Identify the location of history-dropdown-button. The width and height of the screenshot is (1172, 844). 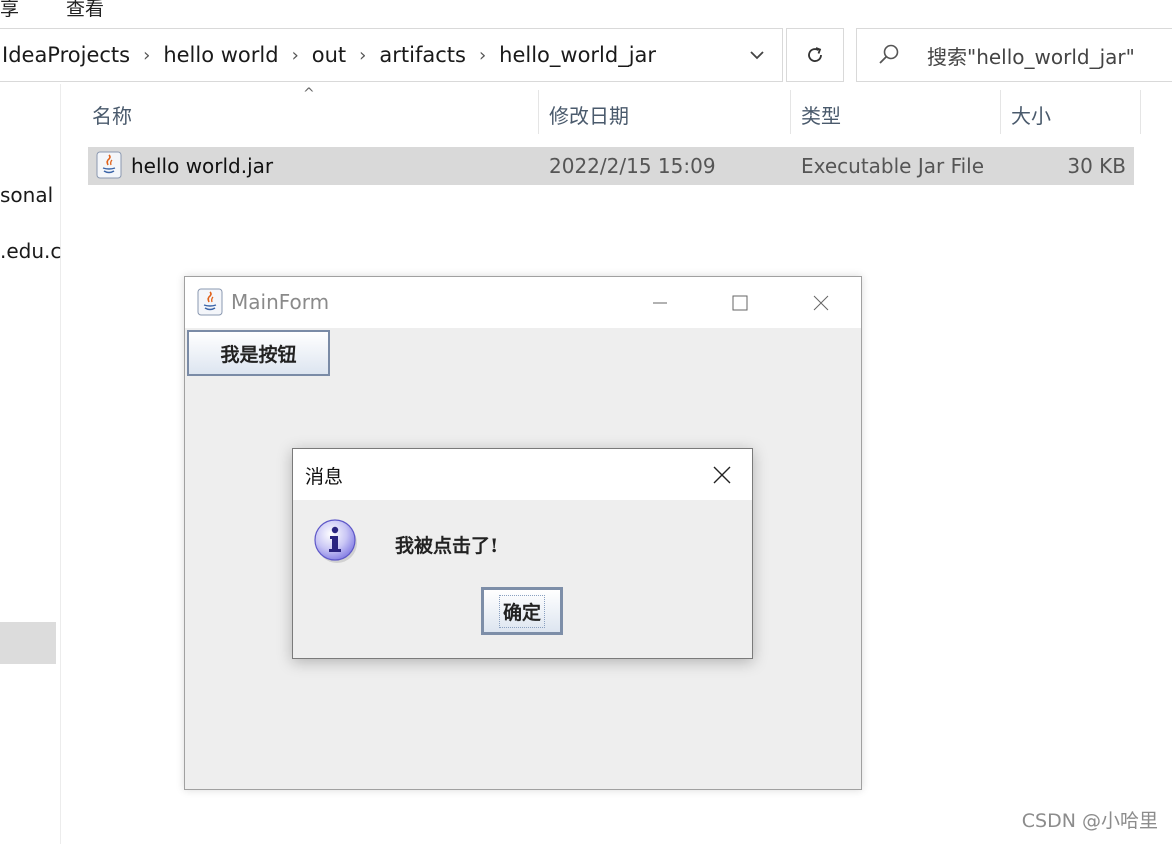
(757, 55).